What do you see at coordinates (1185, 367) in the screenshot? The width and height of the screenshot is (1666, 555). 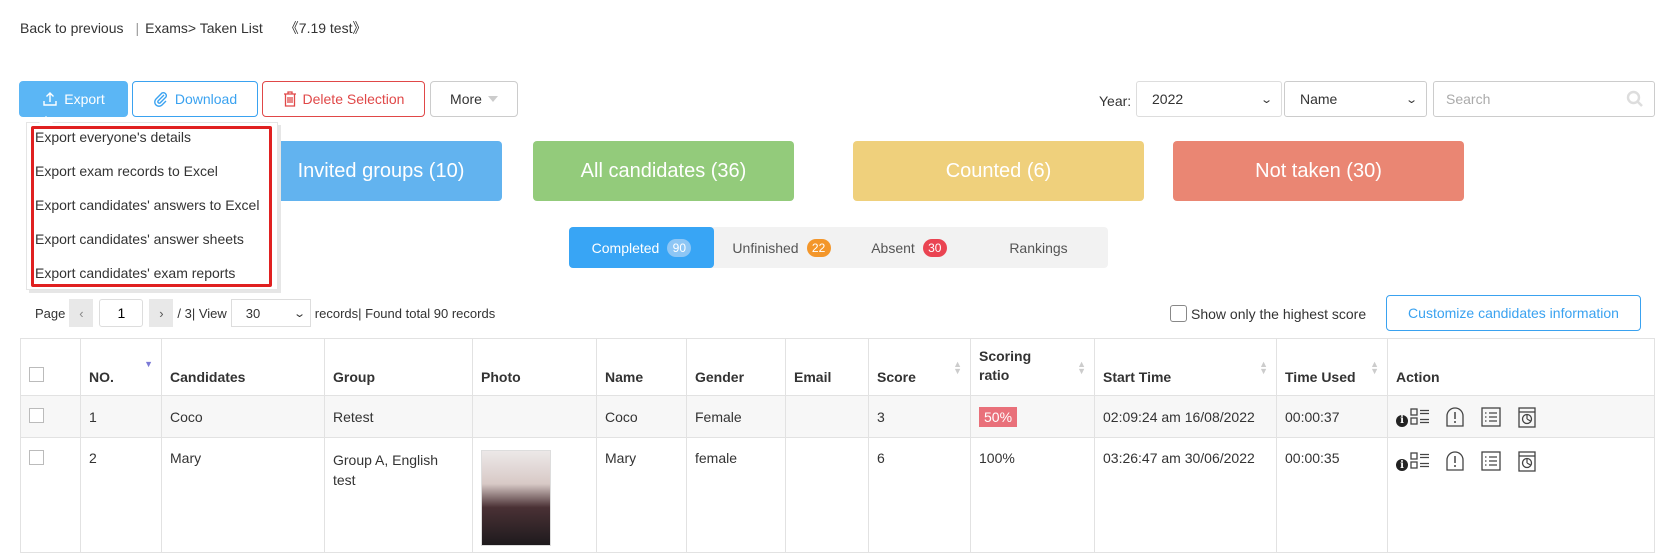 I see `col-start-time: Start Time ▲ ▼` at bounding box center [1185, 367].